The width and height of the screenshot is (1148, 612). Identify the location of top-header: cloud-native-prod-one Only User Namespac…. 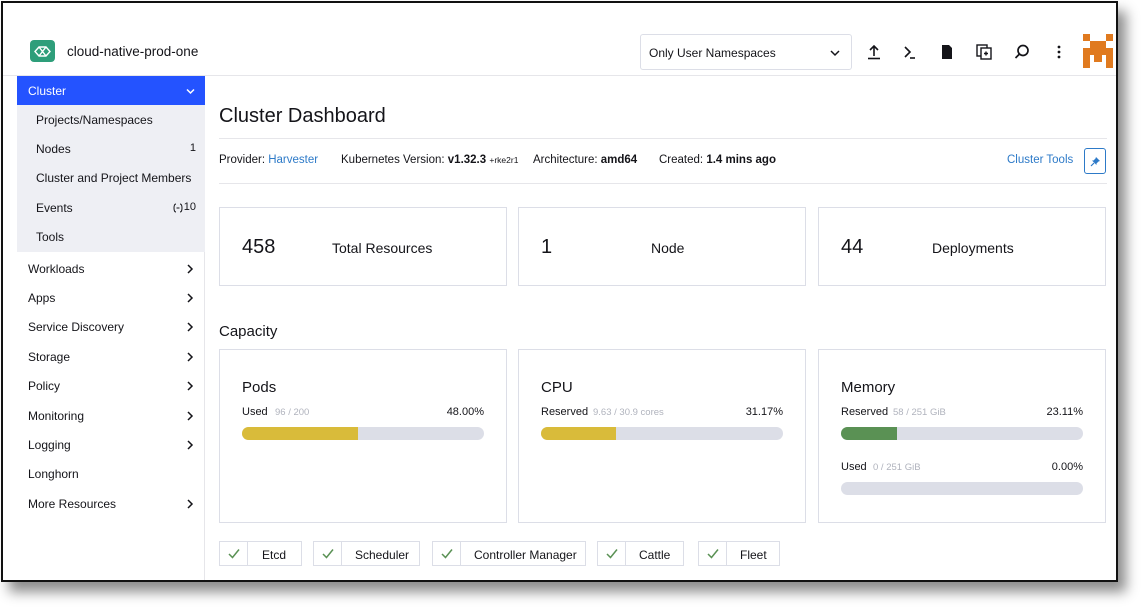
(559, 39).